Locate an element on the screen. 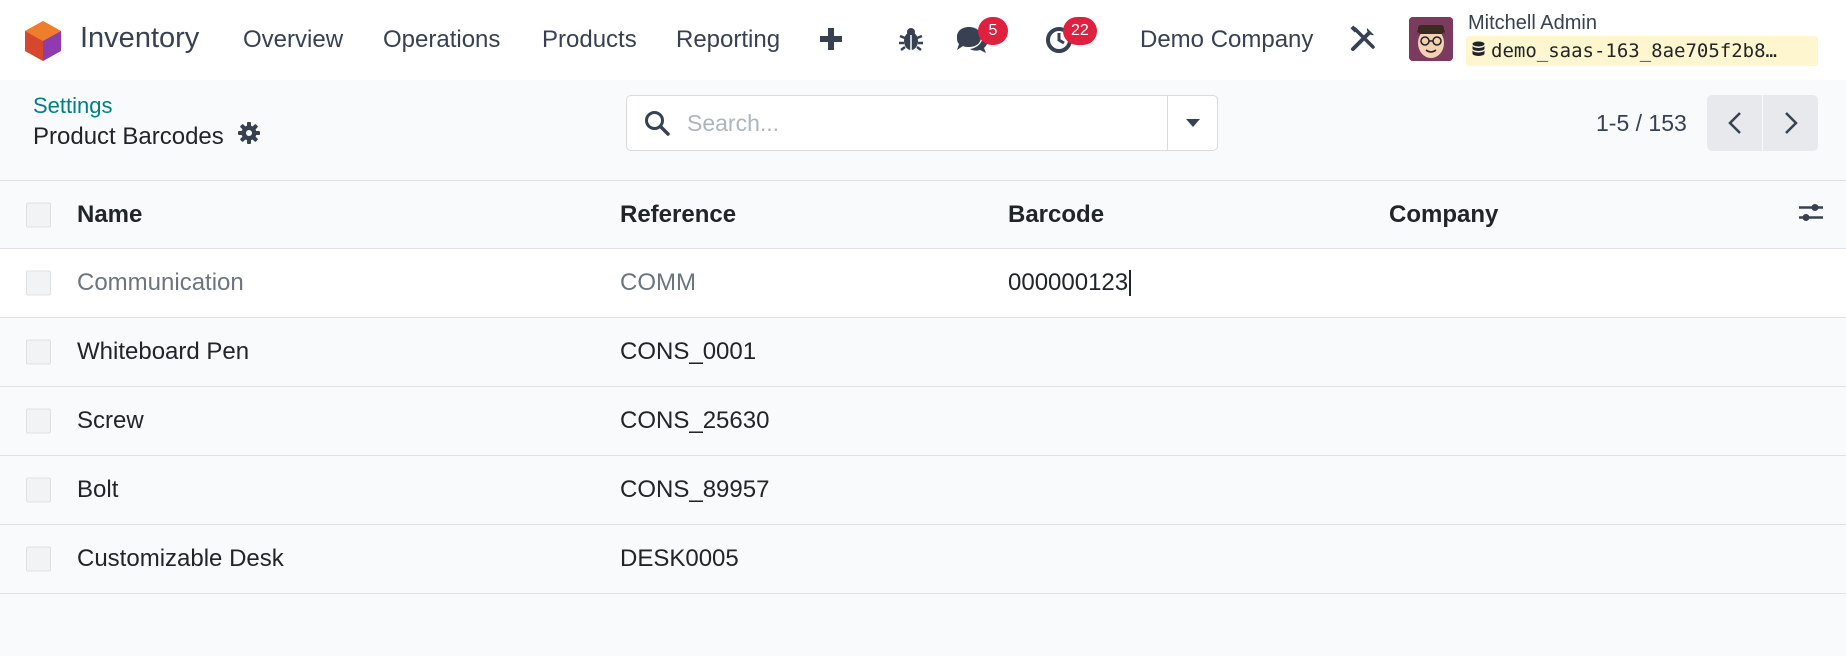  chevron-left-icon is located at coordinates (1734, 123).